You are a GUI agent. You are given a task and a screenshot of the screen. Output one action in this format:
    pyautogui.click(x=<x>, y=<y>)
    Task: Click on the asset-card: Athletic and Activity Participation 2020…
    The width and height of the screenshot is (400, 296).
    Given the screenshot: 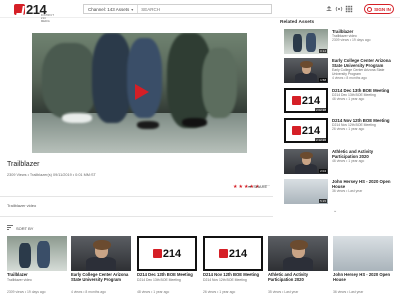 What is the action you would take?
    pyautogui.click(x=301, y=266)
    